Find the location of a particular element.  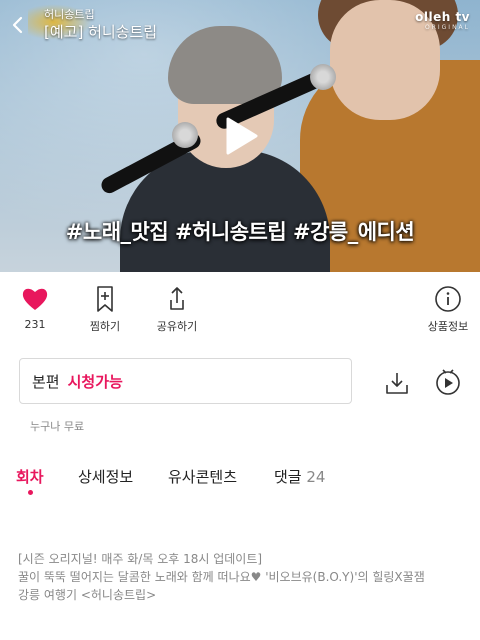

episode-status: 시청가능 is located at coordinates (95, 381).